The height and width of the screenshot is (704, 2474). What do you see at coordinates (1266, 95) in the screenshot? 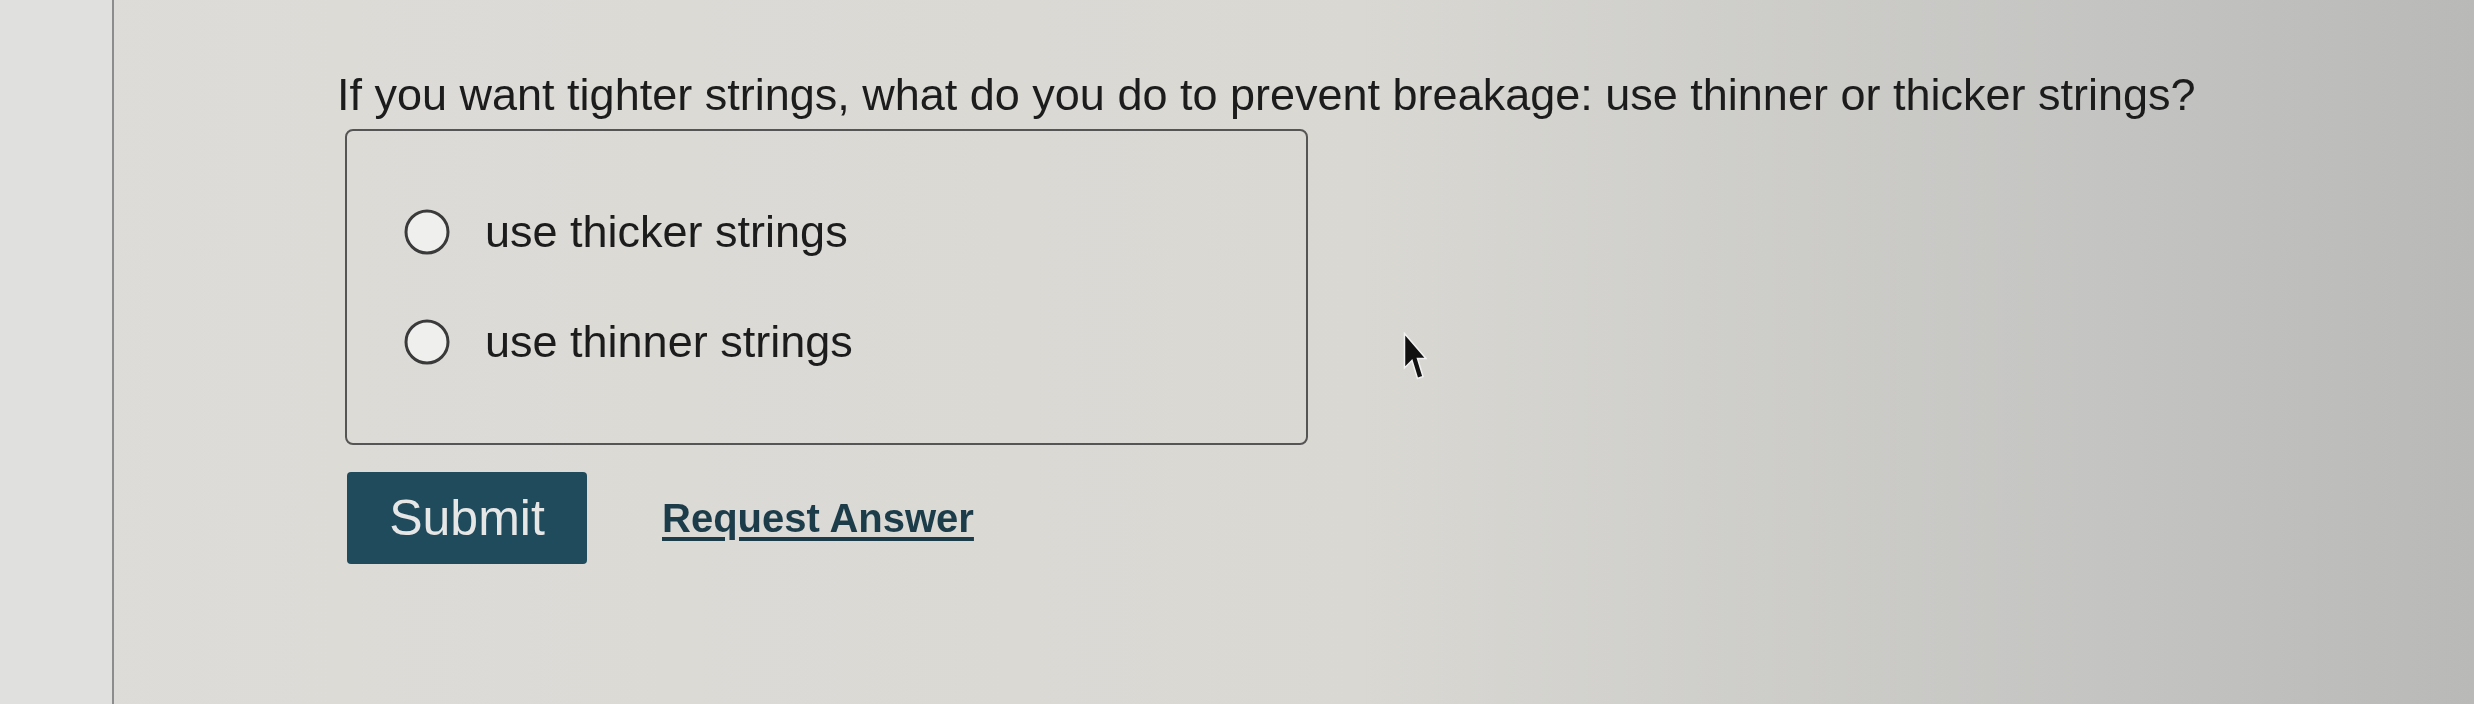
I see `question-text: If you want tighter strings, what do you do to prevent breakage: use thinner or thicker strings?` at bounding box center [1266, 95].